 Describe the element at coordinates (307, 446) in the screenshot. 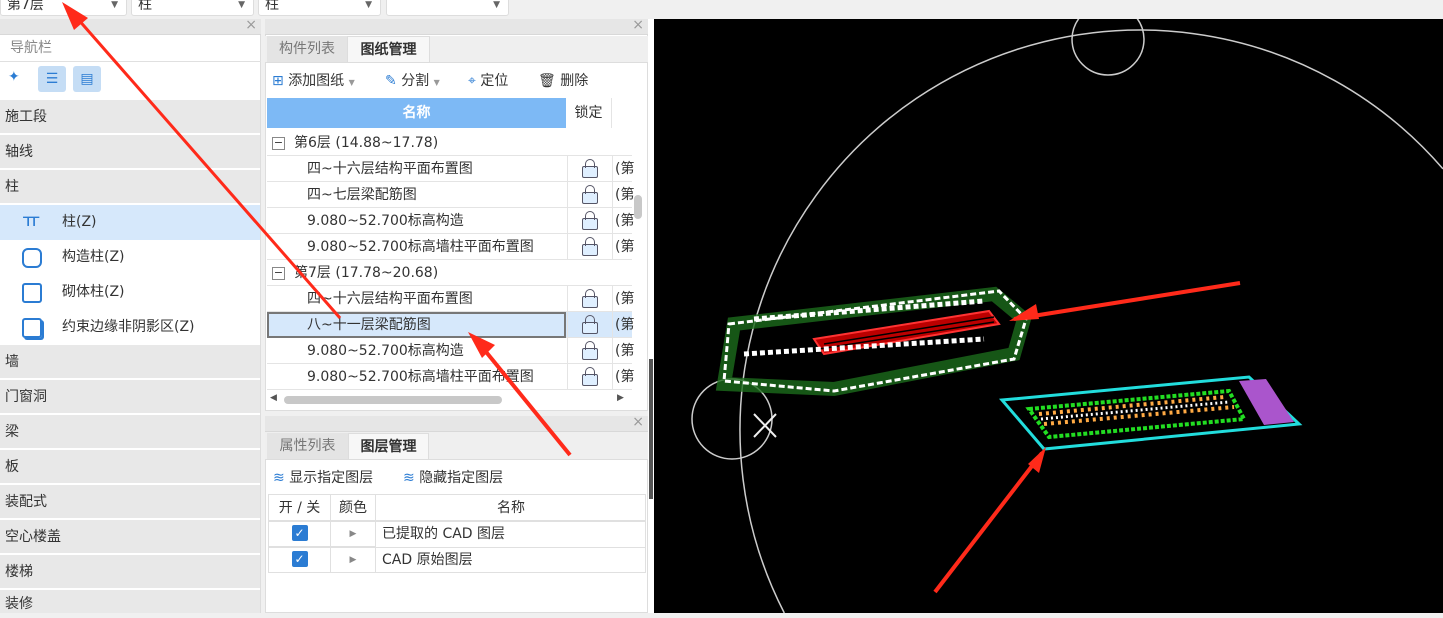

I see `tab-property-list: 属性列表` at that location.